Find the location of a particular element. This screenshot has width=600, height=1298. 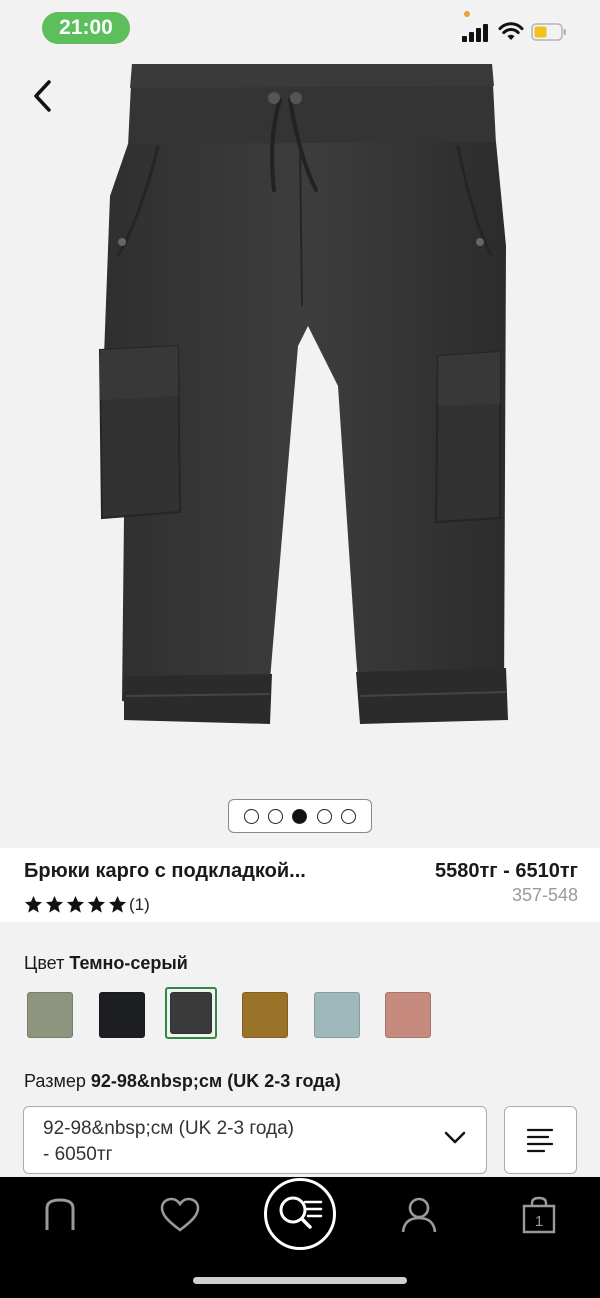

size-label-prefix: Размер is located at coordinates (55, 1081).